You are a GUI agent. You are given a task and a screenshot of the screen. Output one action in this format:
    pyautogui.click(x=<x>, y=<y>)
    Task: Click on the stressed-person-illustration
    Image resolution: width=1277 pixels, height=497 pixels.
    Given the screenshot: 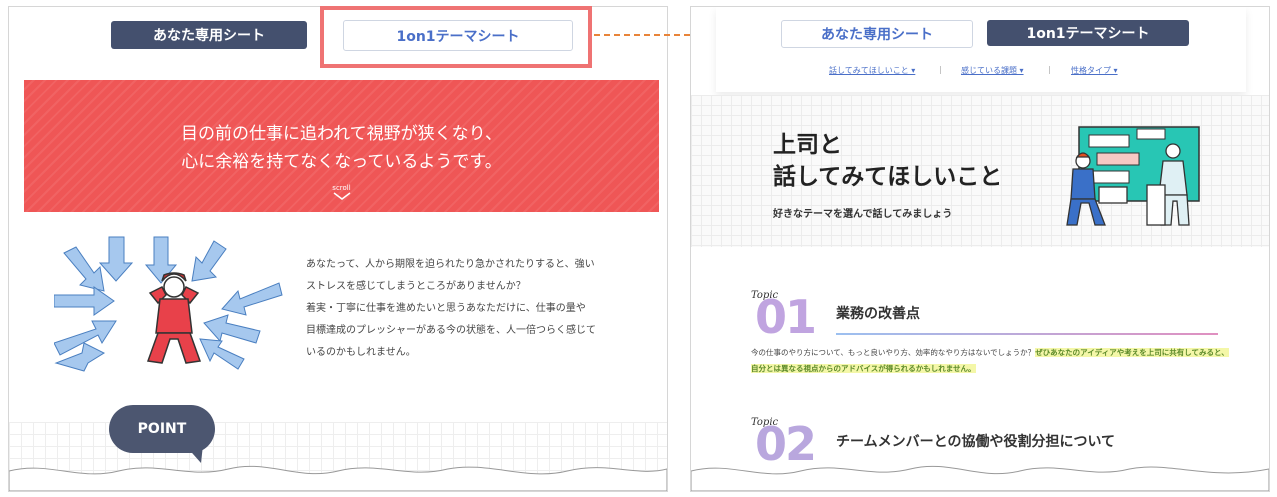 What is the action you would take?
    pyautogui.click(x=168, y=304)
    